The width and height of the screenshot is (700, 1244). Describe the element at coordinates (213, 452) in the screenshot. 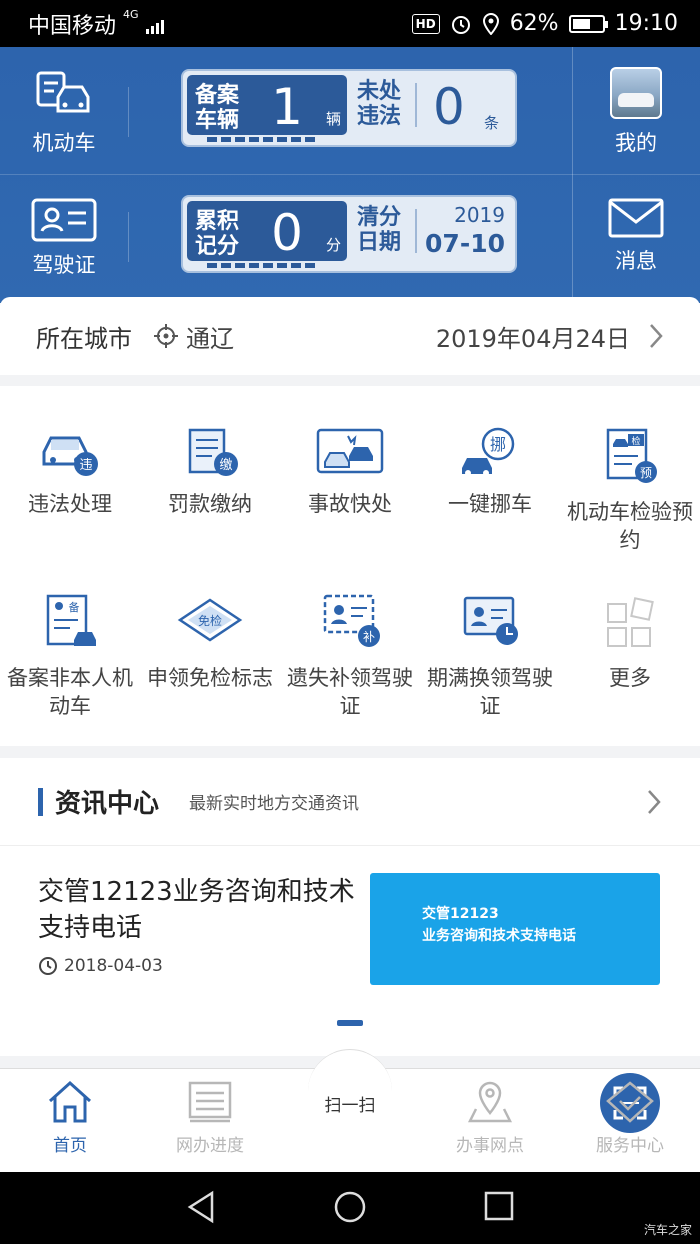

I see `fine-payment-icon: 缴` at that location.